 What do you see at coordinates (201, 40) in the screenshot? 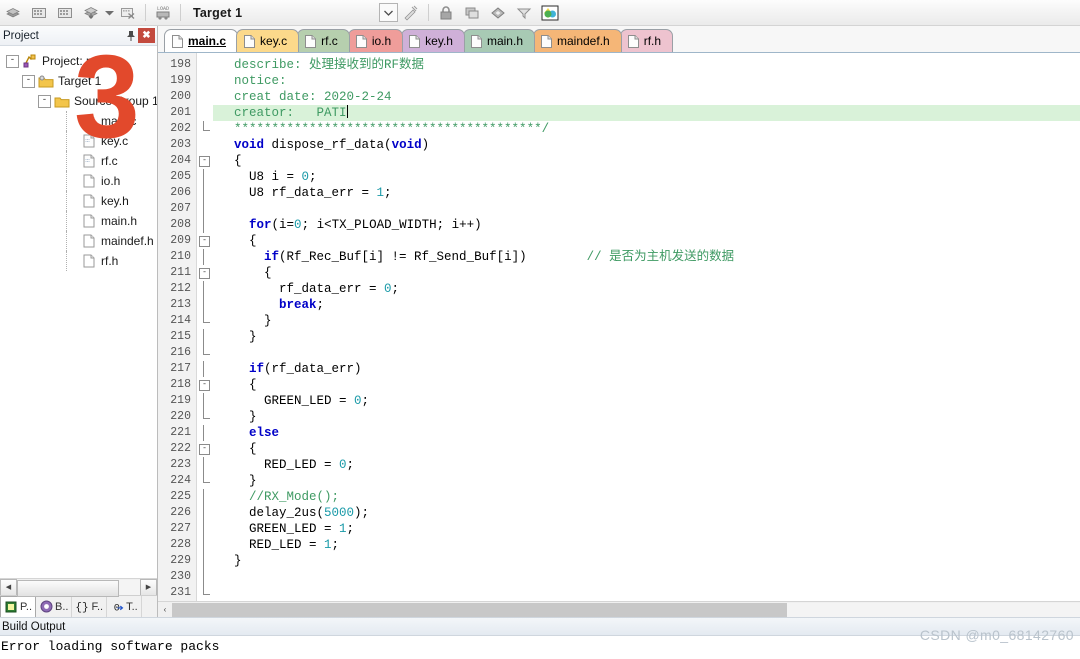
I see `editor-tab-main-c: main.c` at bounding box center [201, 40].